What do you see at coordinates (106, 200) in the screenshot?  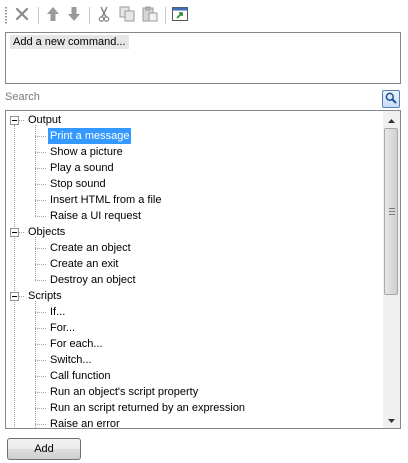 I see `tree-item-label: Insert HTML from a file` at bounding box center [106, 200].